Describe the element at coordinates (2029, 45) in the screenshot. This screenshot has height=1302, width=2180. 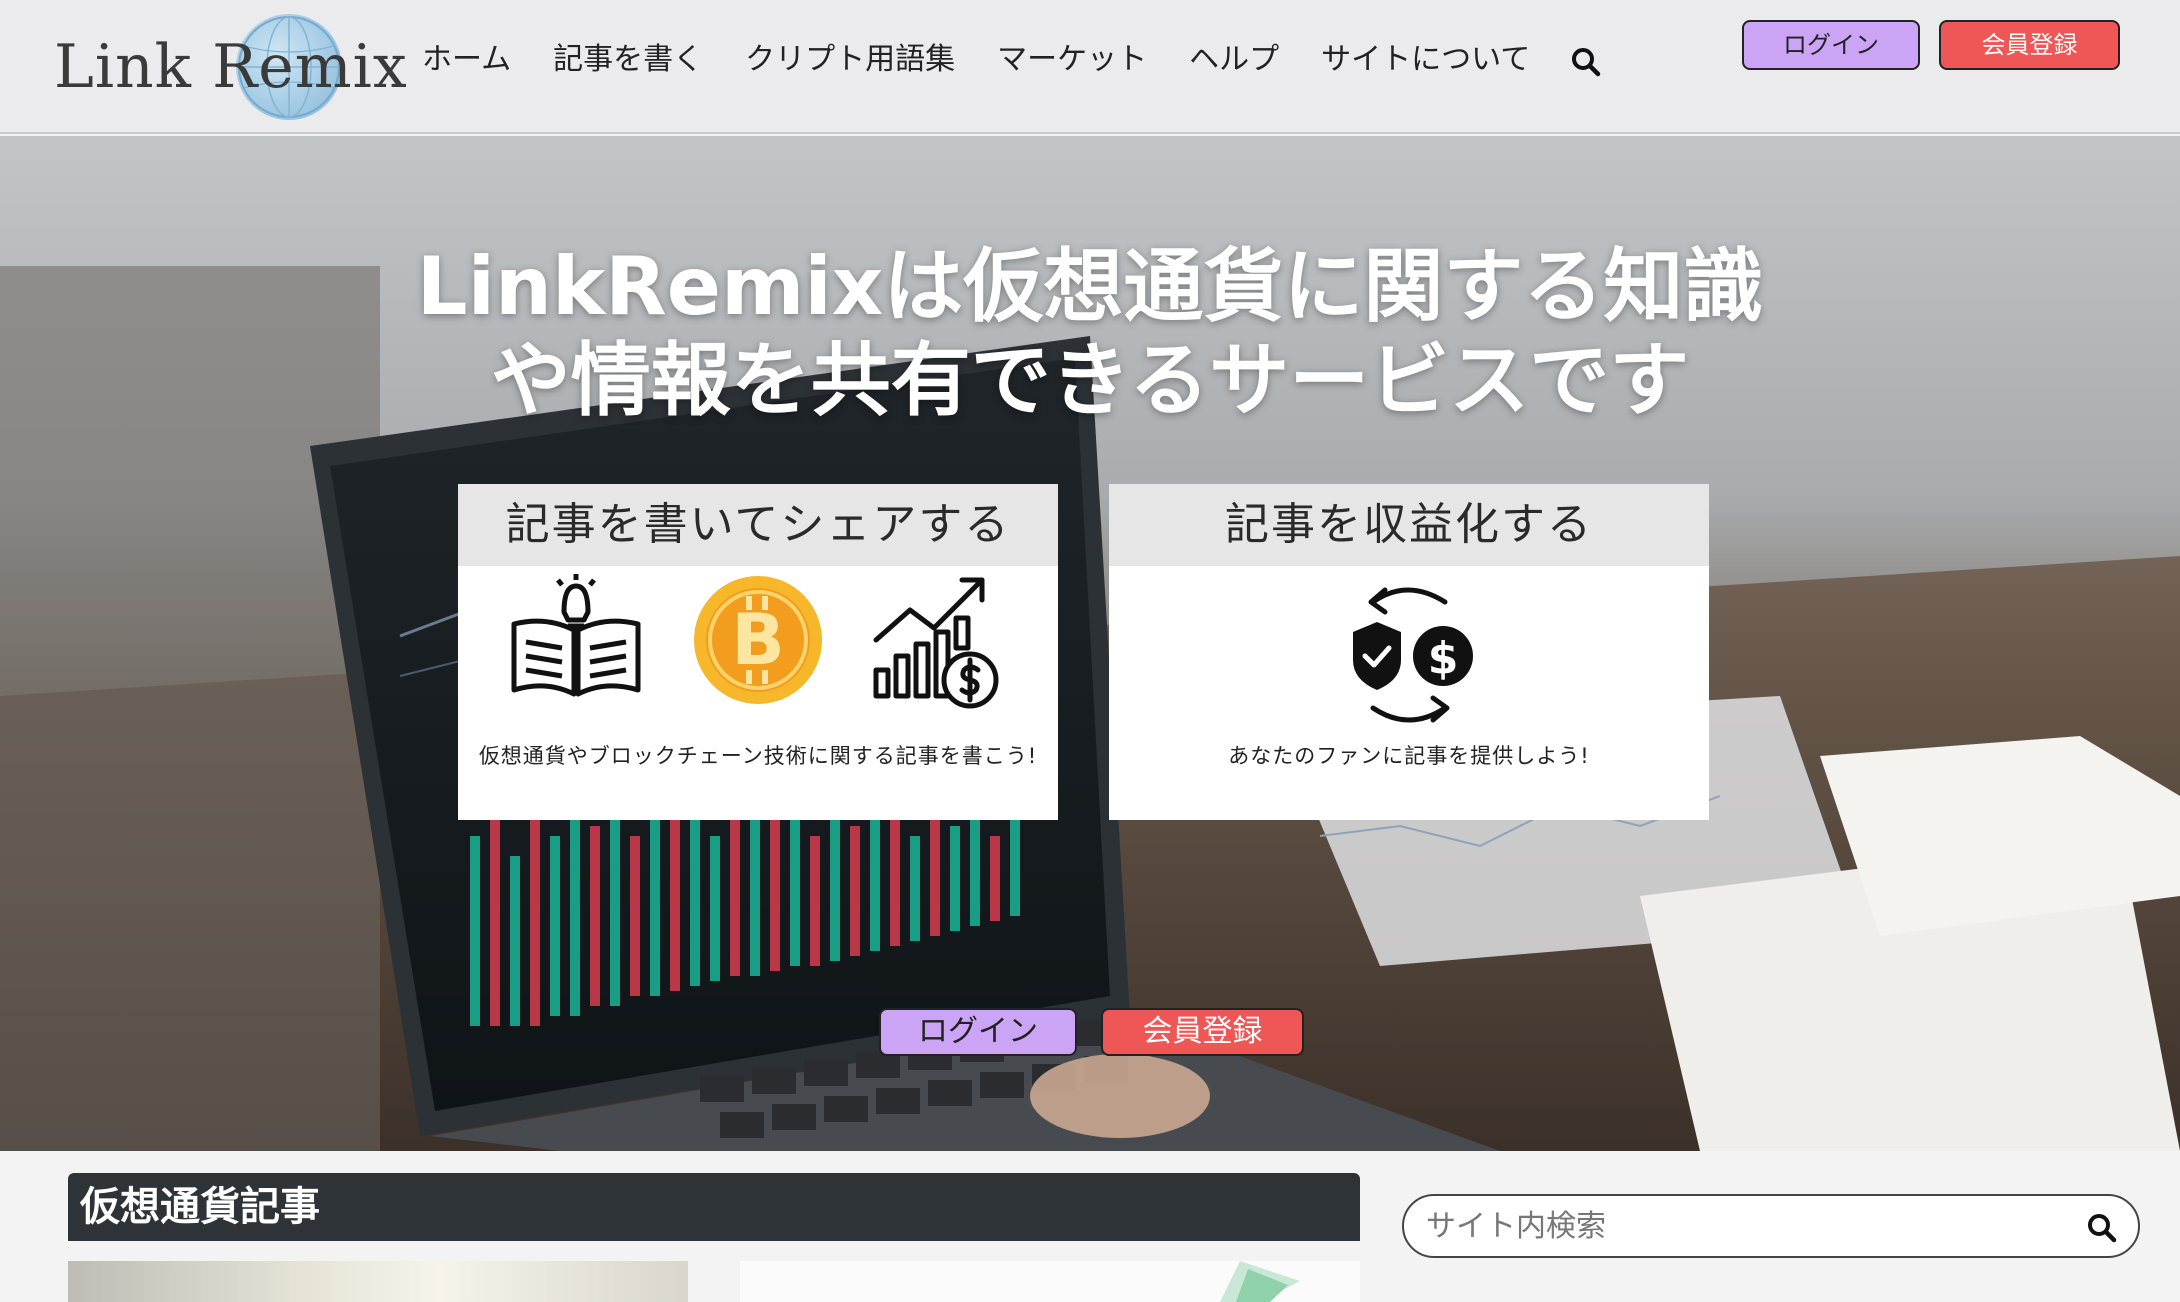
I see `signup-button: 会員登録` at that location.